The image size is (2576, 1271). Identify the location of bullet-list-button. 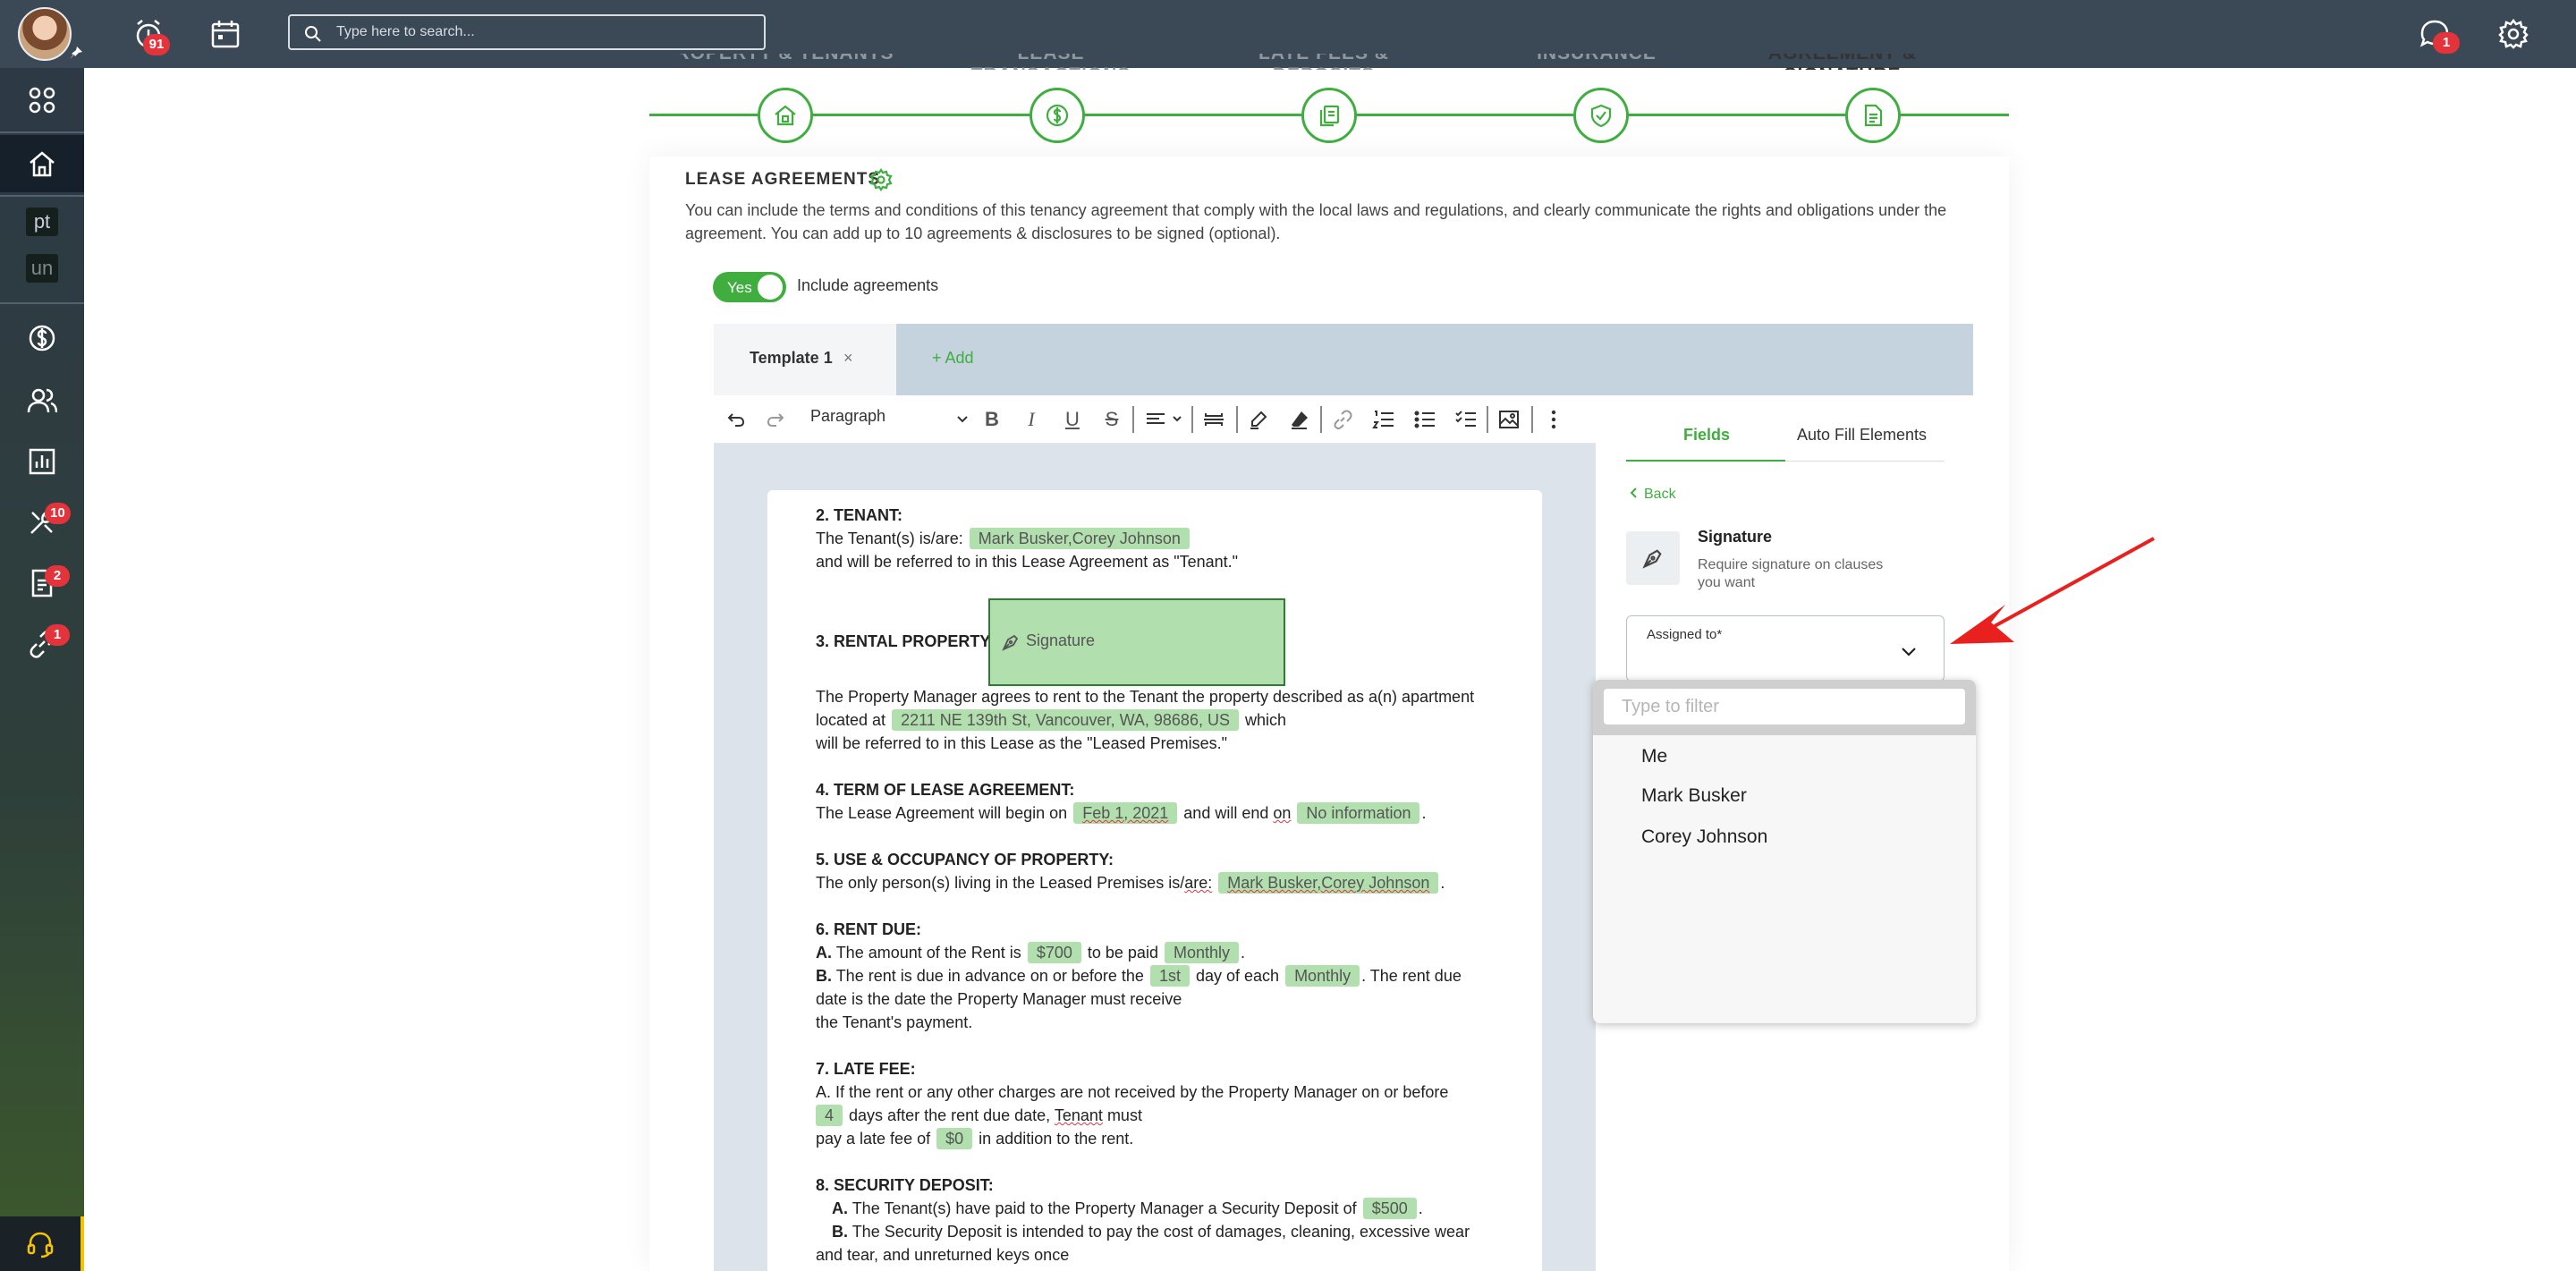
(1424, 419).